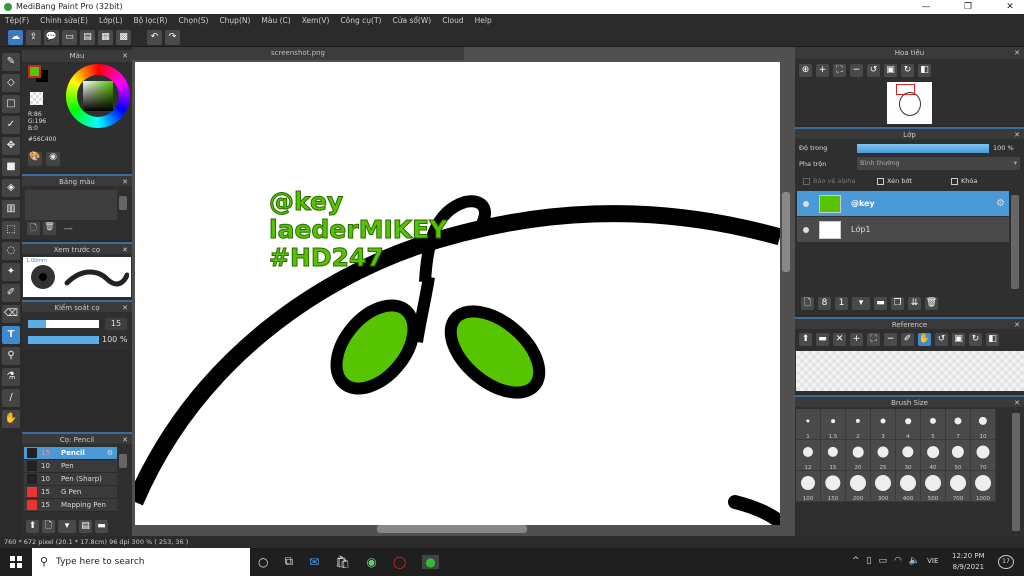  I want to click on bucket-tool-icon: ◈, so click(11, 188).